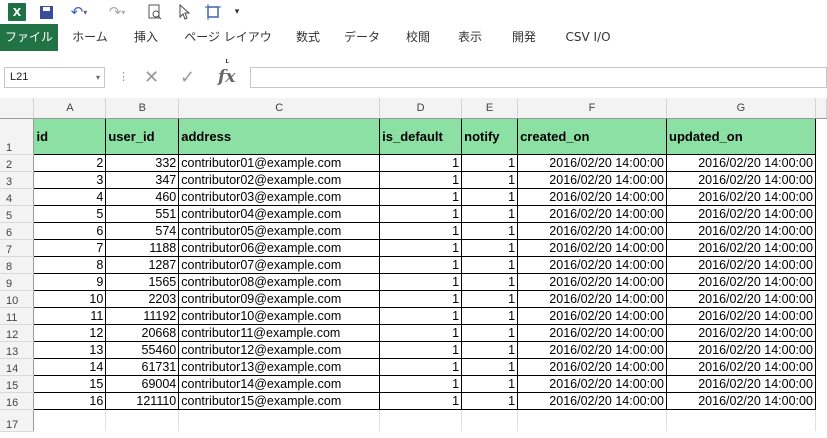  Describe the element at coordinates (418, 37) in the screenshot. I see `tab-review: 校閲` at that location.